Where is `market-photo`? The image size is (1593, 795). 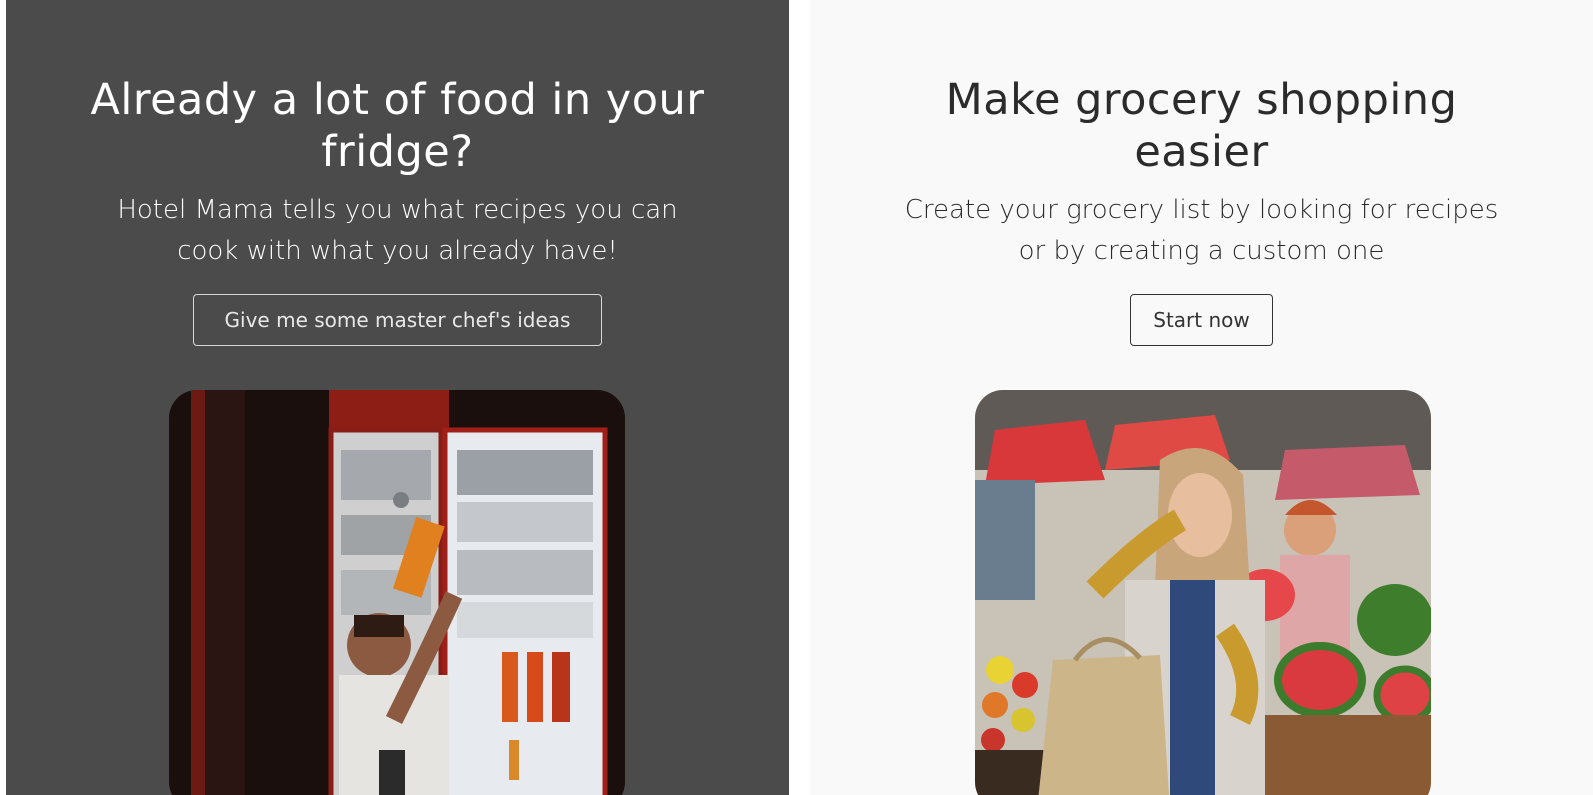 market-photo is located at coordinates (1203, 592).